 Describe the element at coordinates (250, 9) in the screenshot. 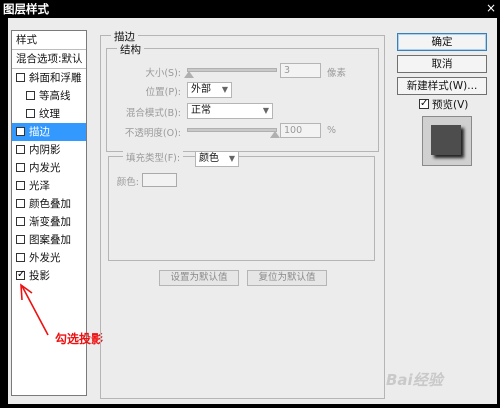

I see `title-bar: 图层样式 ×` at that location.